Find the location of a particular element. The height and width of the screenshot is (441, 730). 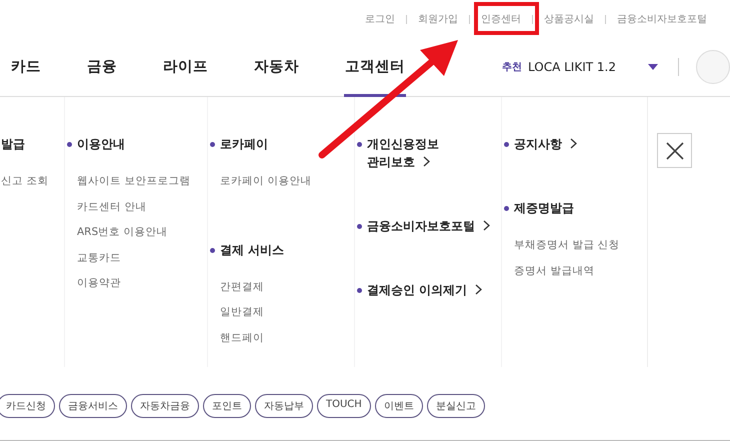

utility-link: 회원가입 is located at coordinates (438, 19).